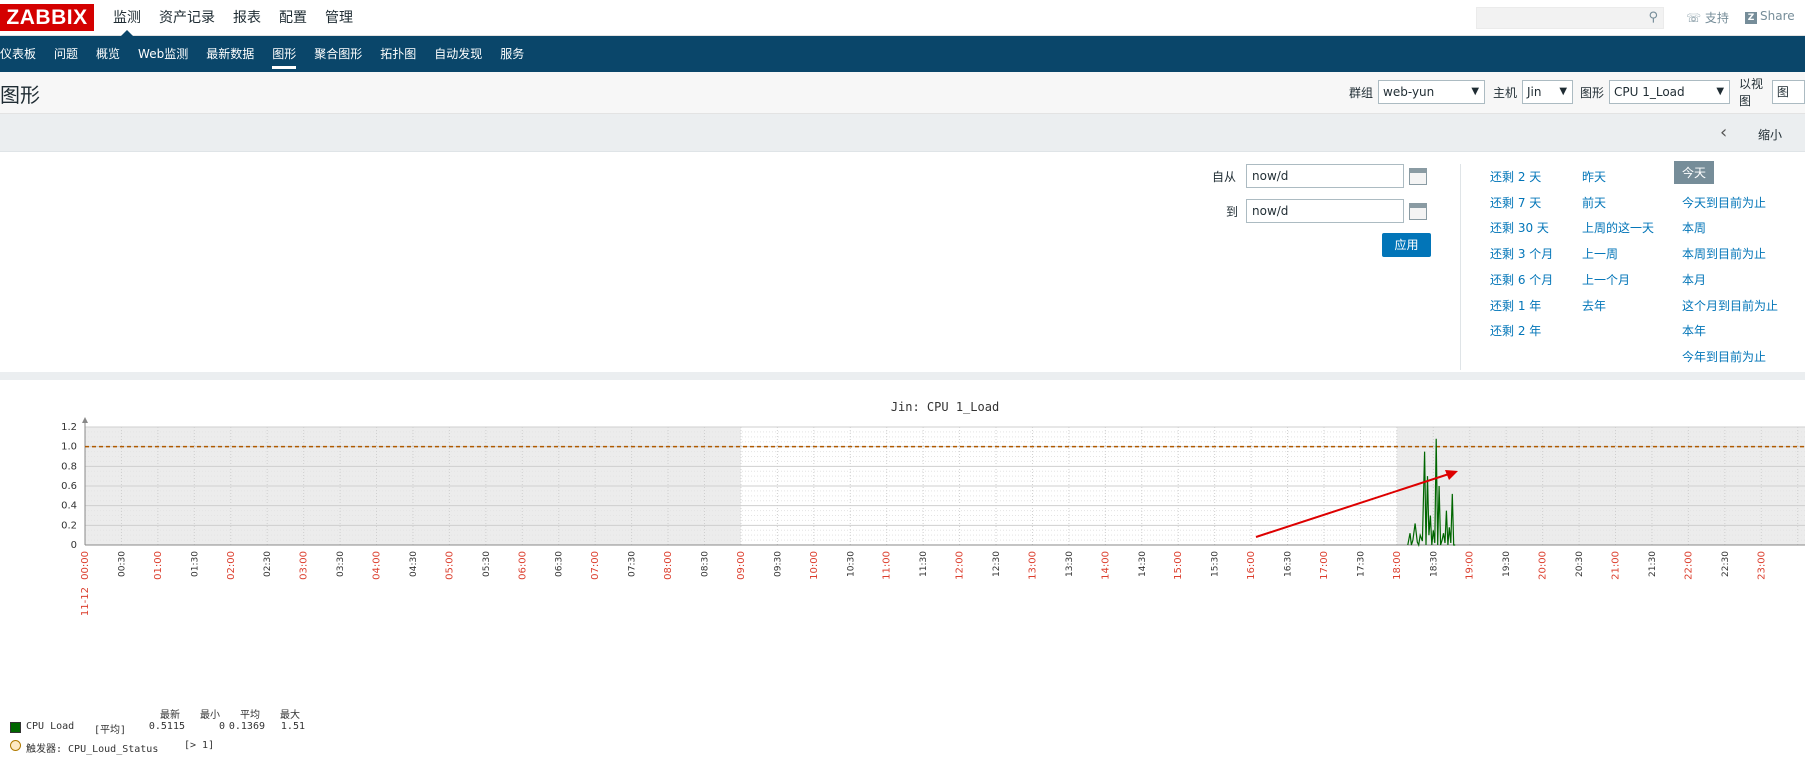  Describe the element at coordinates (1460, 267) in the screenshot. I see `filter-divider` at that location.